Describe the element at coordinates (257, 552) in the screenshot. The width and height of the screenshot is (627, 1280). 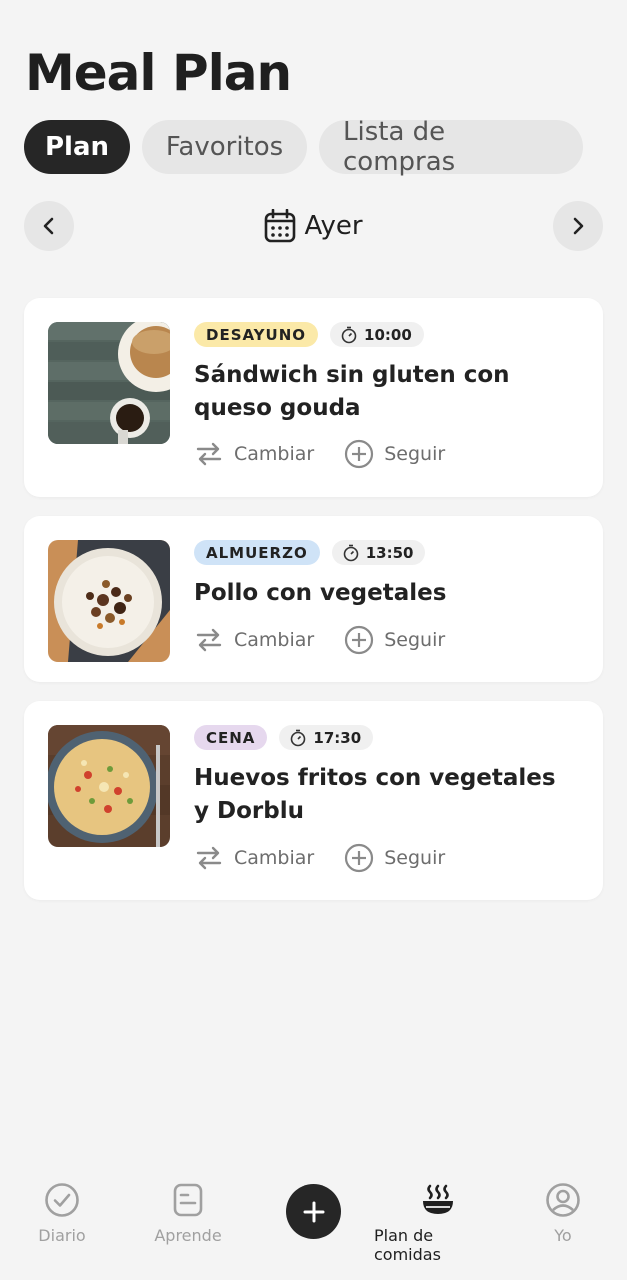
I see `meal-type-badge: ALMUERZO` at that location.